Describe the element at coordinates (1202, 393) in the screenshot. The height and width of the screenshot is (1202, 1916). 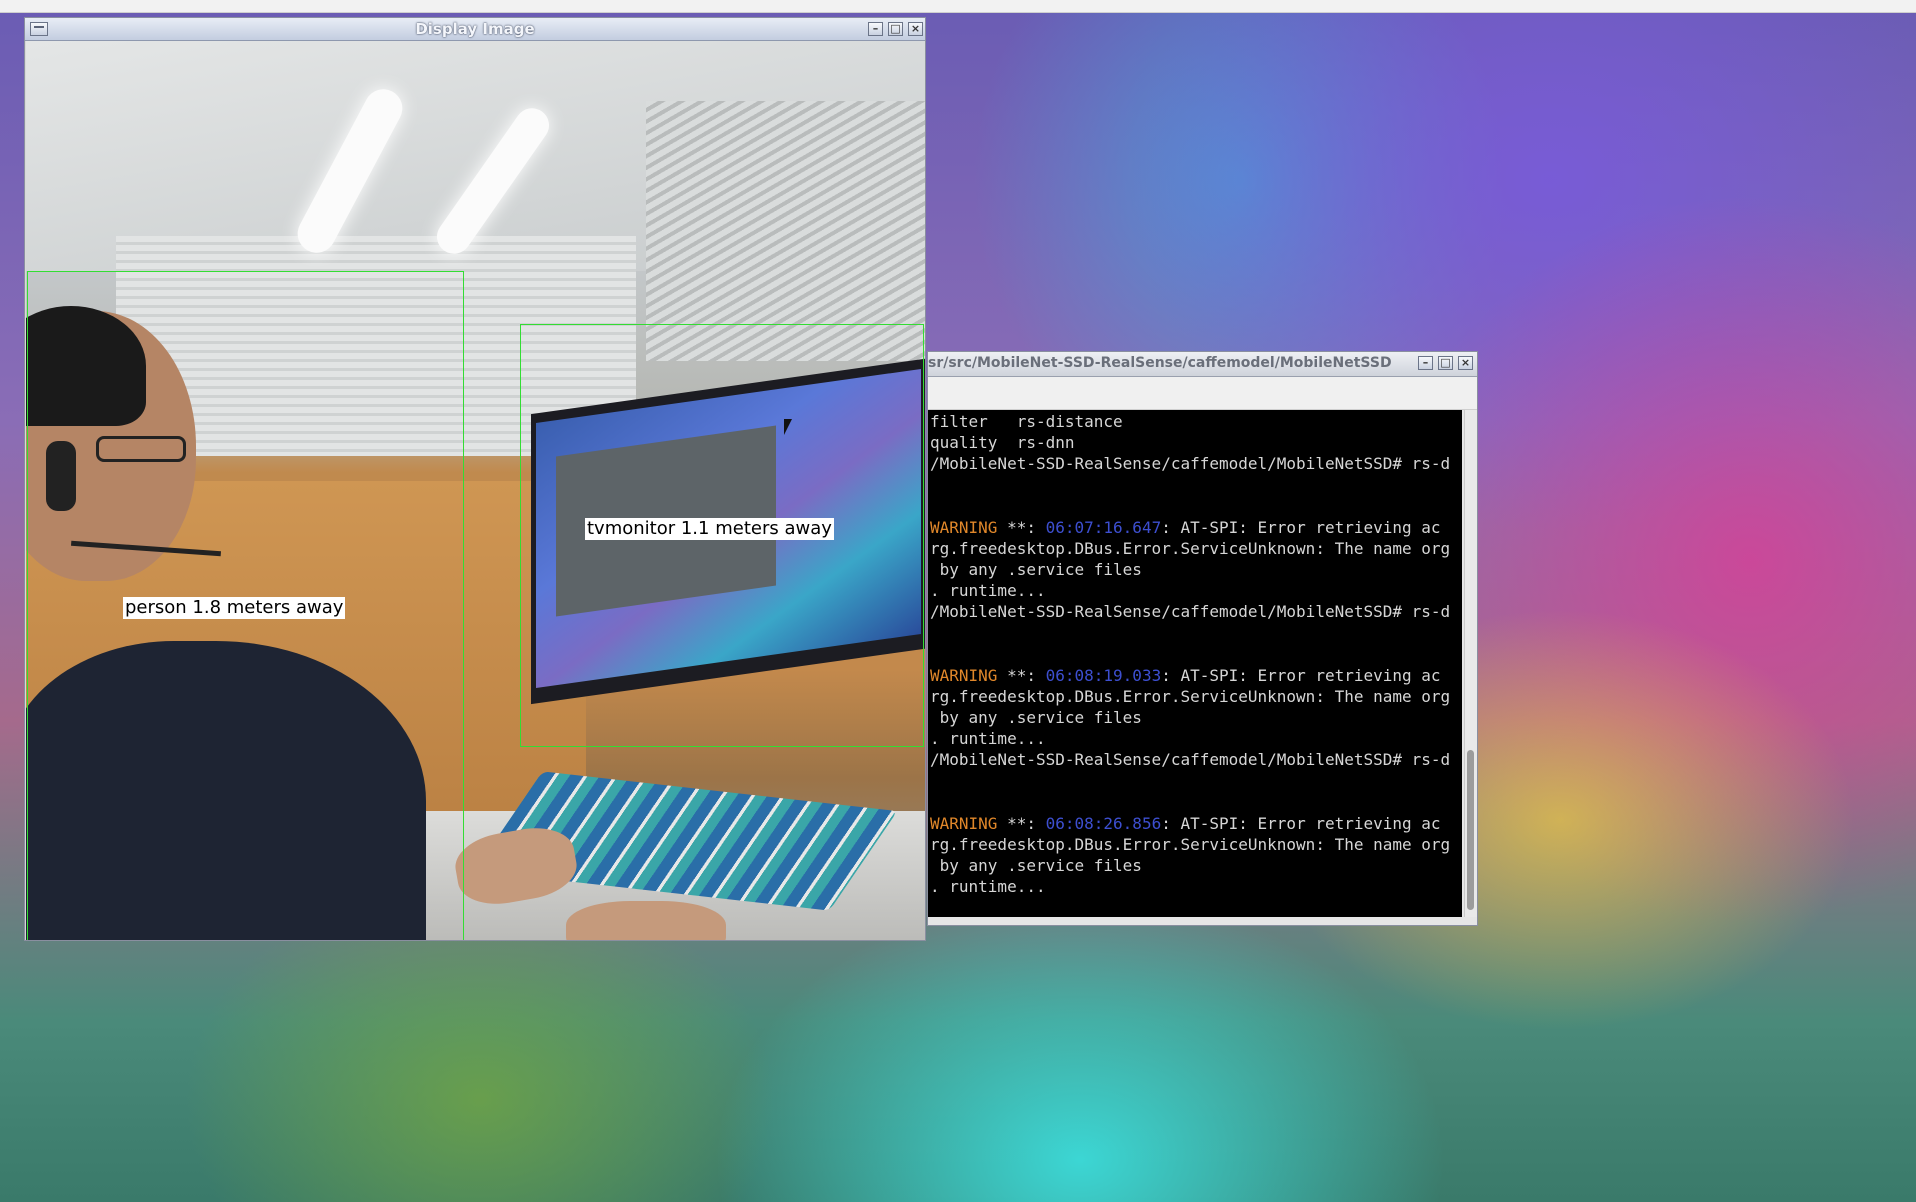
I see `terminal-menubar` at that location.